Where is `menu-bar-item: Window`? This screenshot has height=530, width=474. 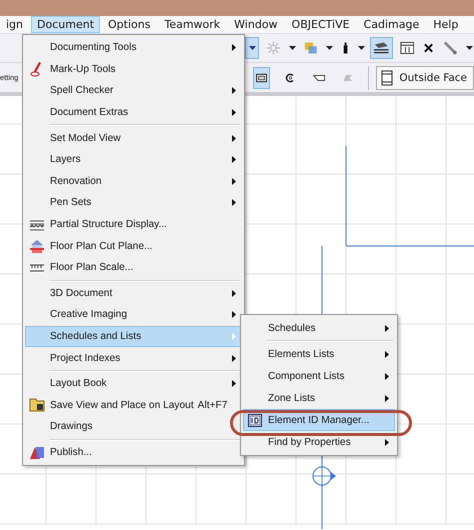
menu-bar-item: Window is located at coordinates (256, 24).